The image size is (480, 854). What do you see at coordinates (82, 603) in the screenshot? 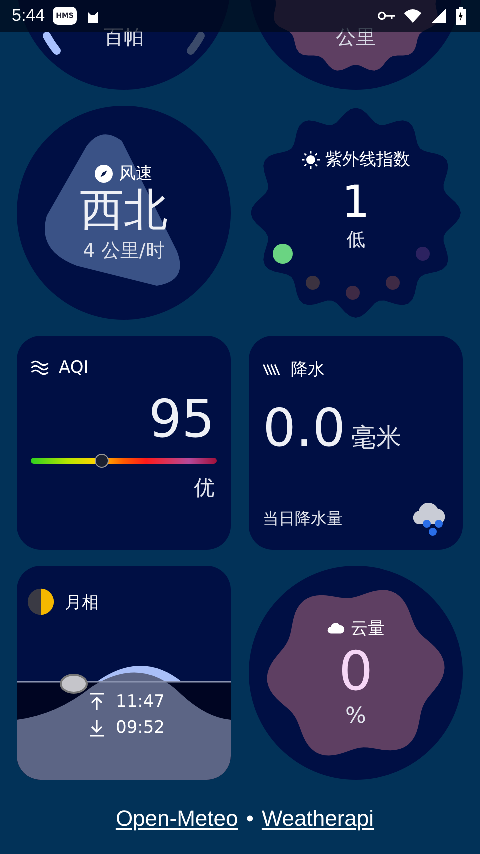
I see `card-title: 月相` at bounding box center [82, 603].